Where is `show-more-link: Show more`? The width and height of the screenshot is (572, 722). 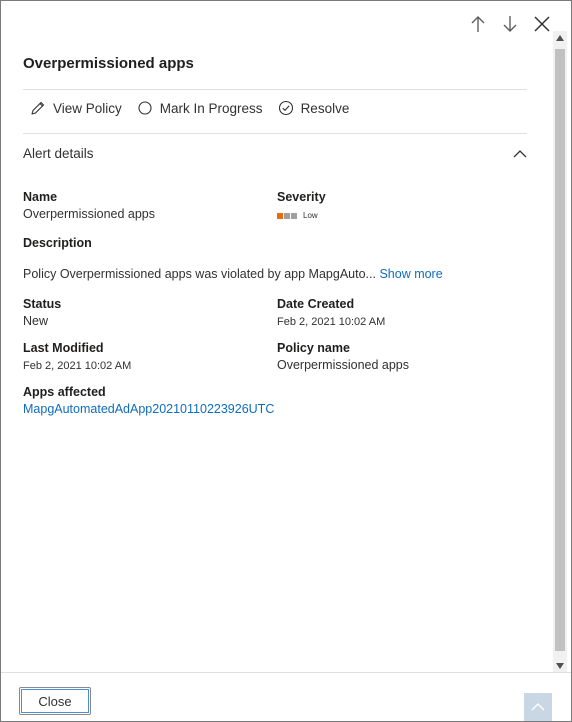
show-more-link: Show more is located at coordinates (410, 274).